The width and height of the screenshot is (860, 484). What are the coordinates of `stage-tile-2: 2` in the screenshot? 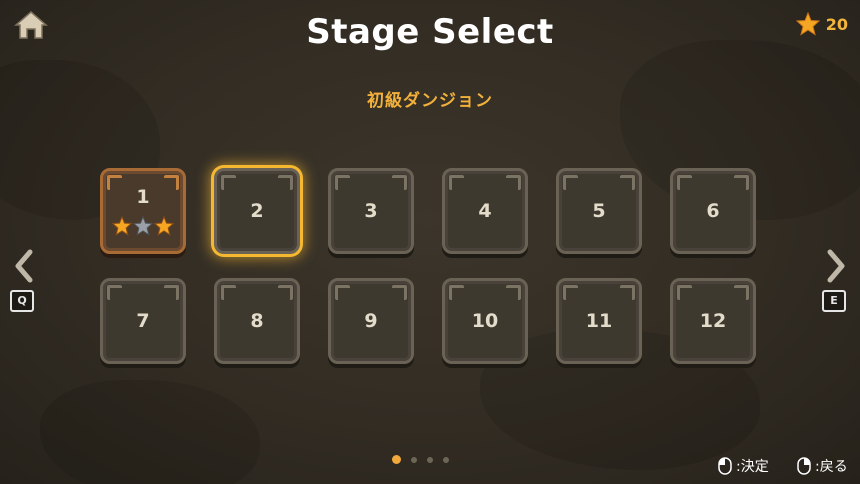 It's located at (257, 211).